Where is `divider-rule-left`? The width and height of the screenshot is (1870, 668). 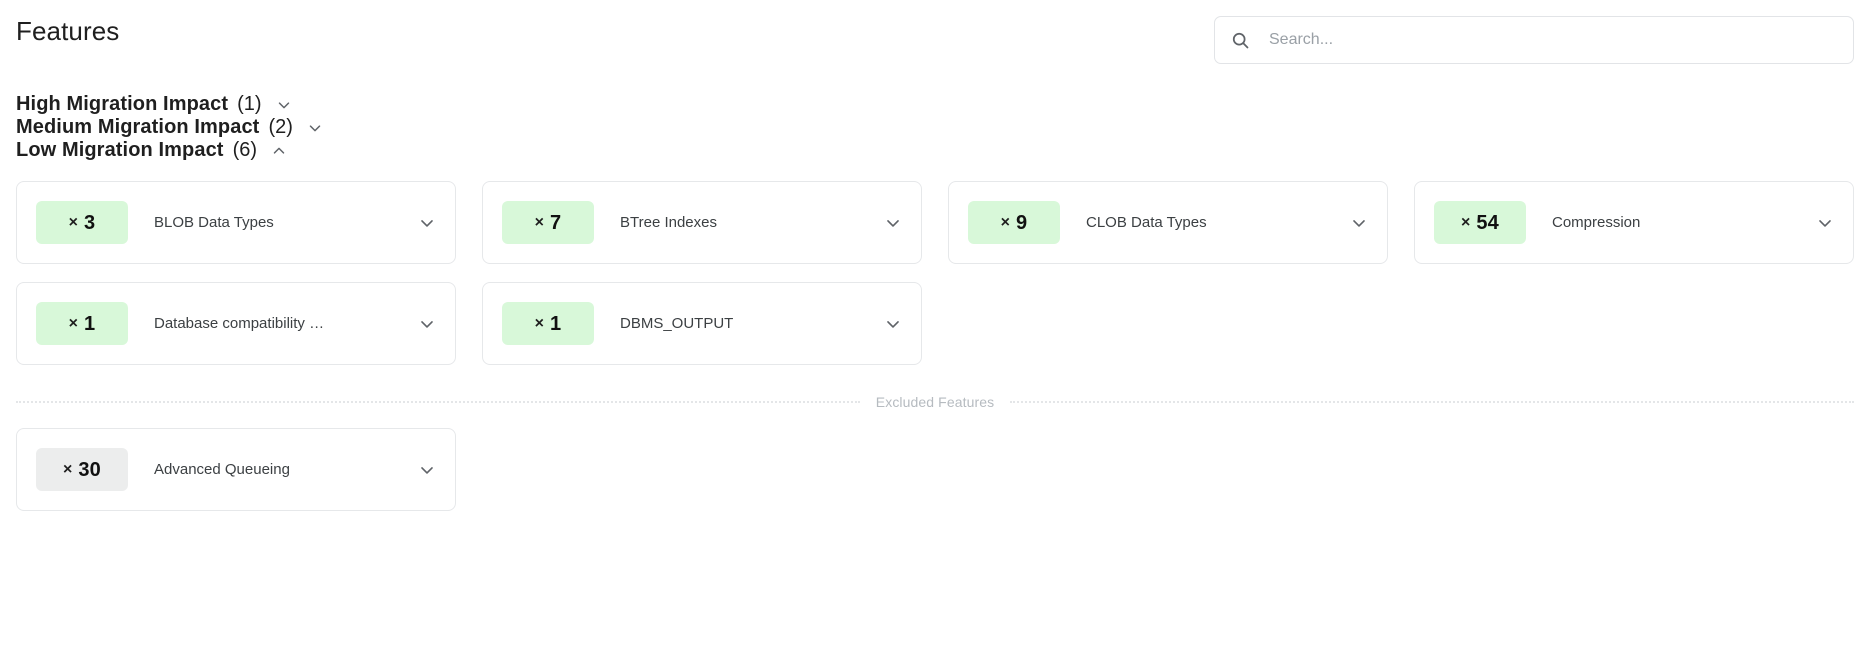
divider-rule-left is located at coordinates (438, 402).